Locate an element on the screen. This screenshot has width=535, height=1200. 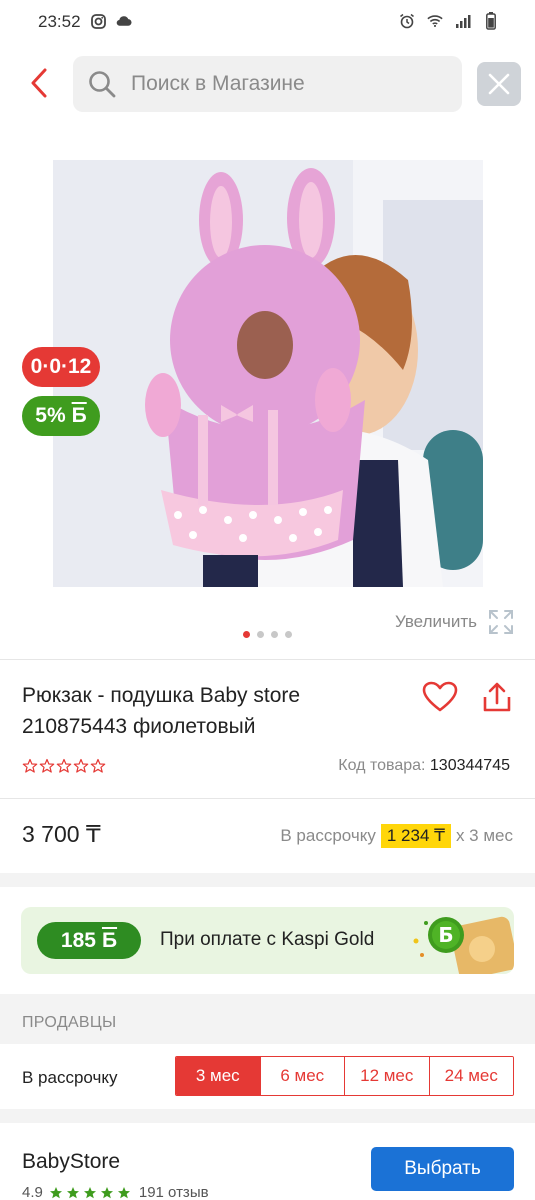
bonus-percent: 5% is located at coordinates (50, 415).